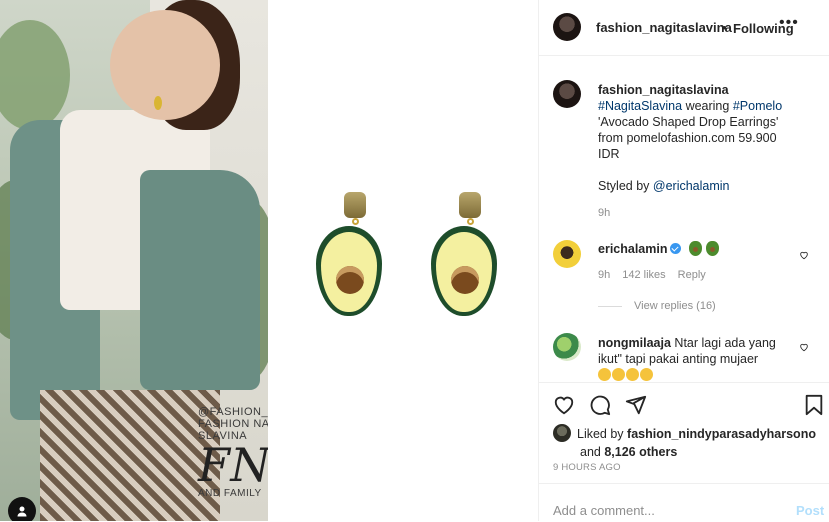 Image resolution: width=829 pixels, height=522 pixels. I want to click on add-comment-bar: Add a comment... Post, so click(684, 502).